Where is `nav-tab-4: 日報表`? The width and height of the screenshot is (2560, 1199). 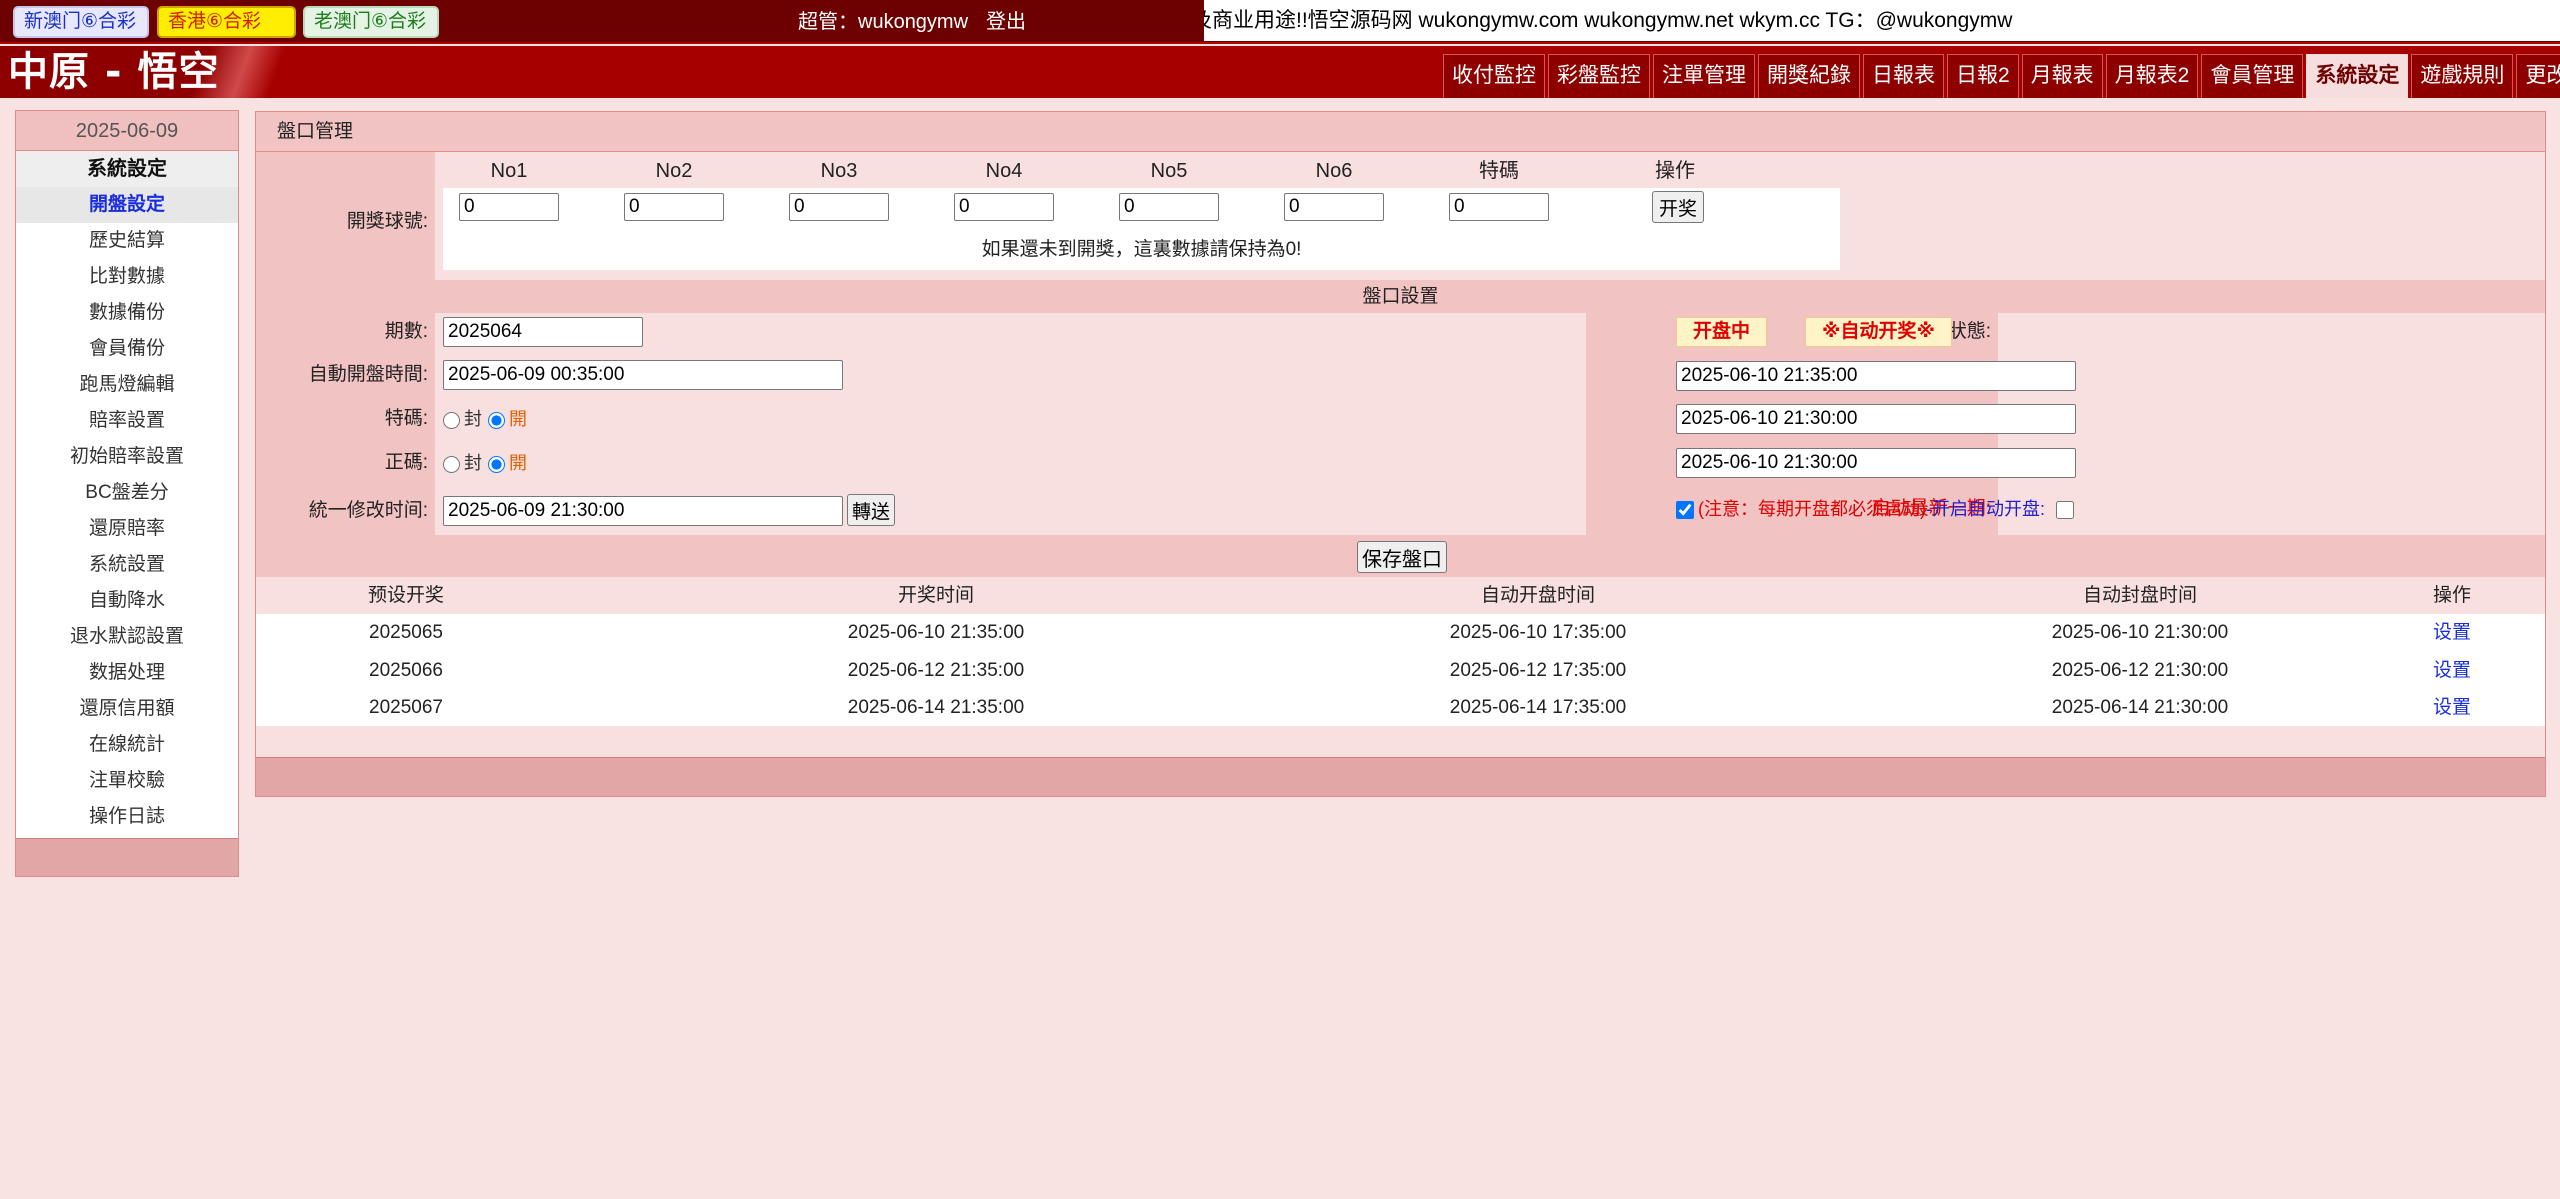 nav-tab-4: 日報表 is located at coordinates (1903, 76).